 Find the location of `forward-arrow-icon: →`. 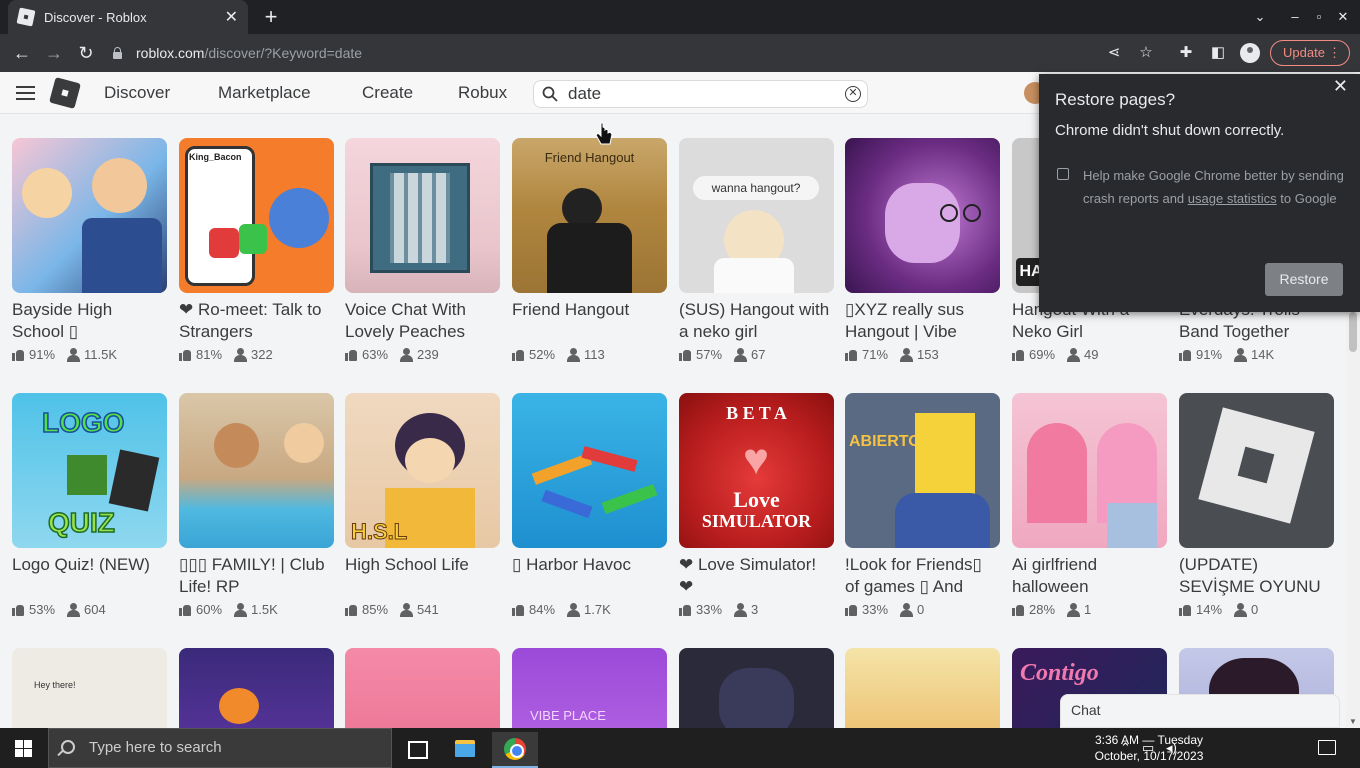

forward-arrow-icon: → is located at coordinates (54, 53).